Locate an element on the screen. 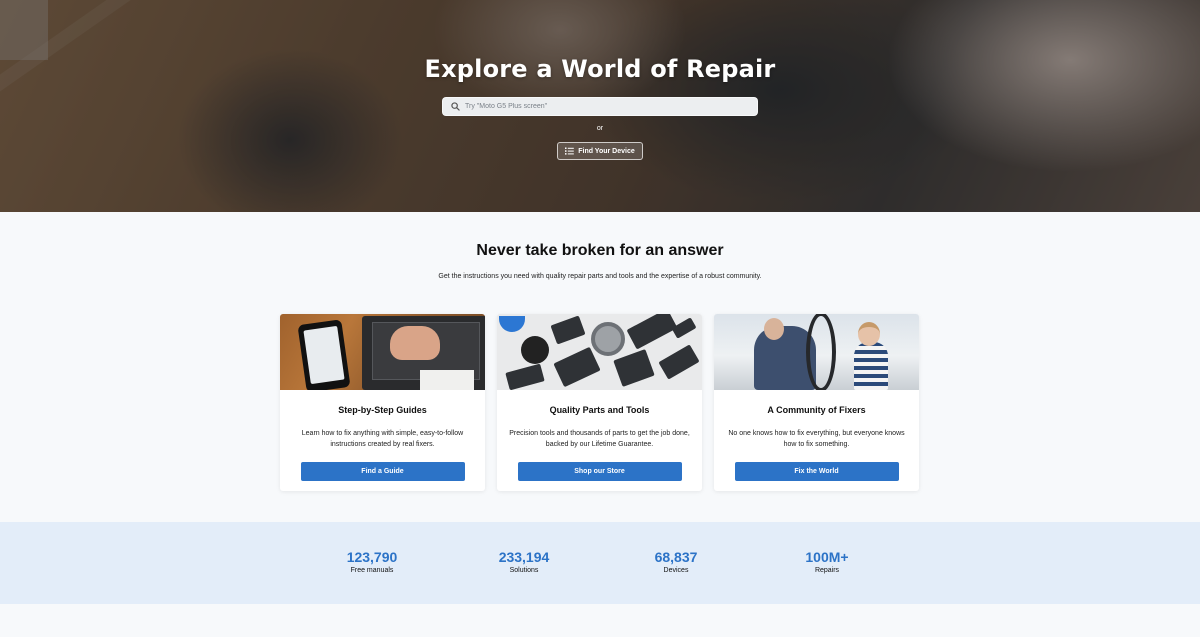  stat-label: Solutions is located at coordinates (524, 570).